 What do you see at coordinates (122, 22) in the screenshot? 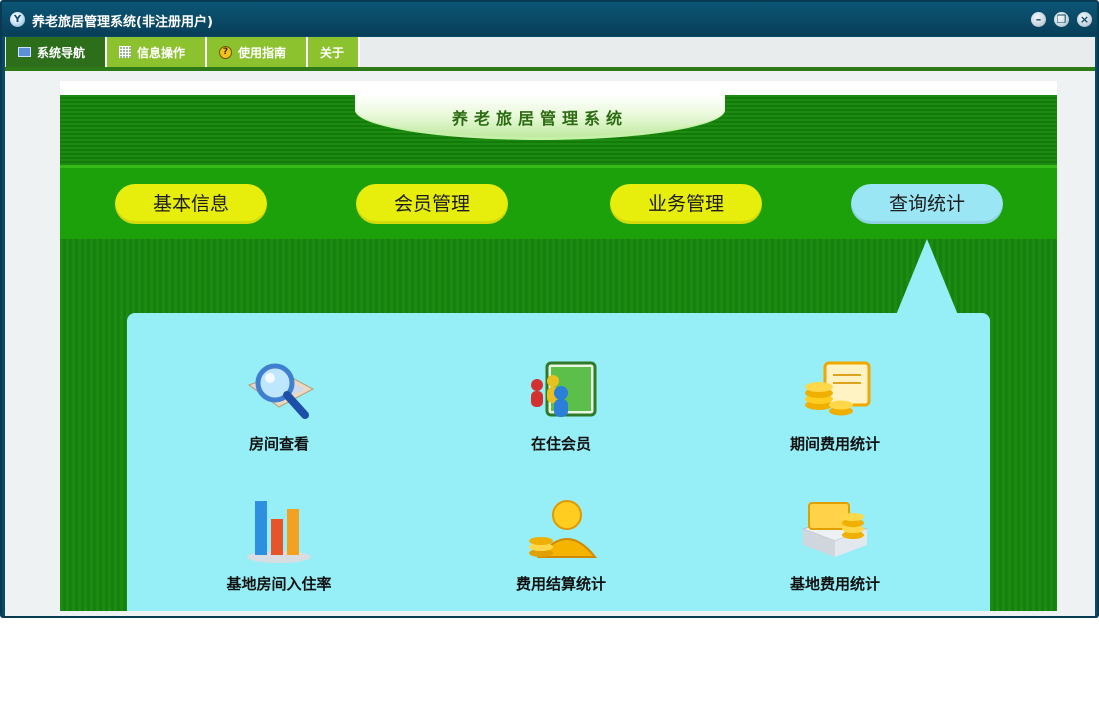
I see `window-title: 养老旅居管理系统(非注册用户)` at bounding box center [122, 22].